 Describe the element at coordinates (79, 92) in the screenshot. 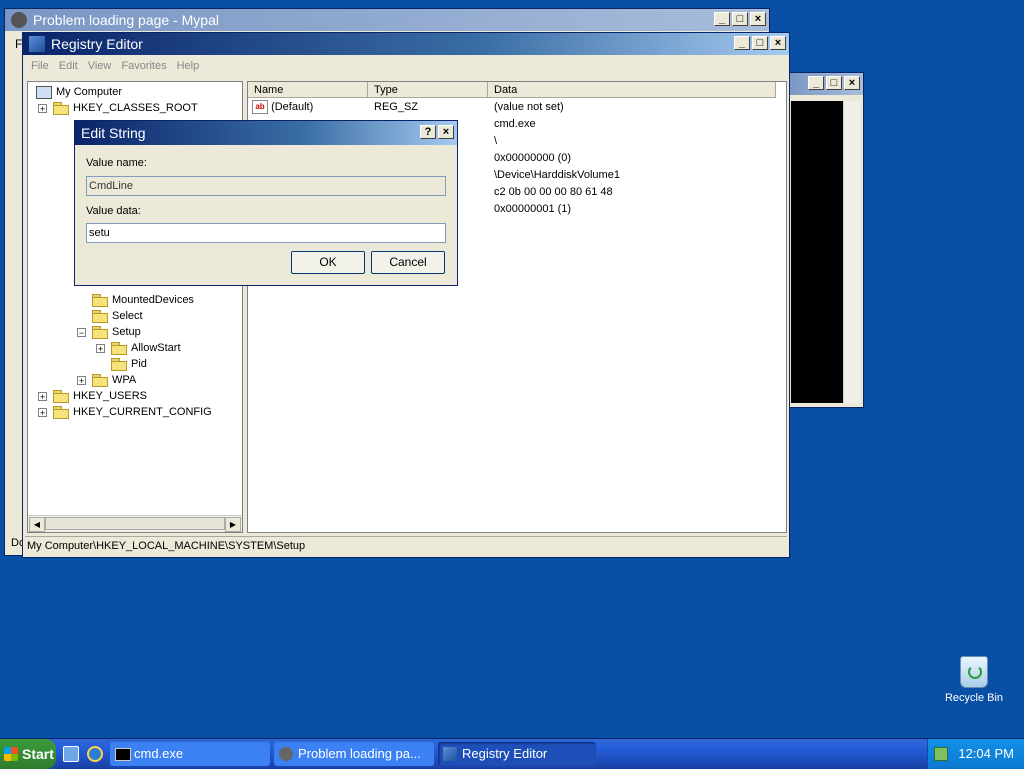

I see `tree-item-my-computer: My Computer` at that location.